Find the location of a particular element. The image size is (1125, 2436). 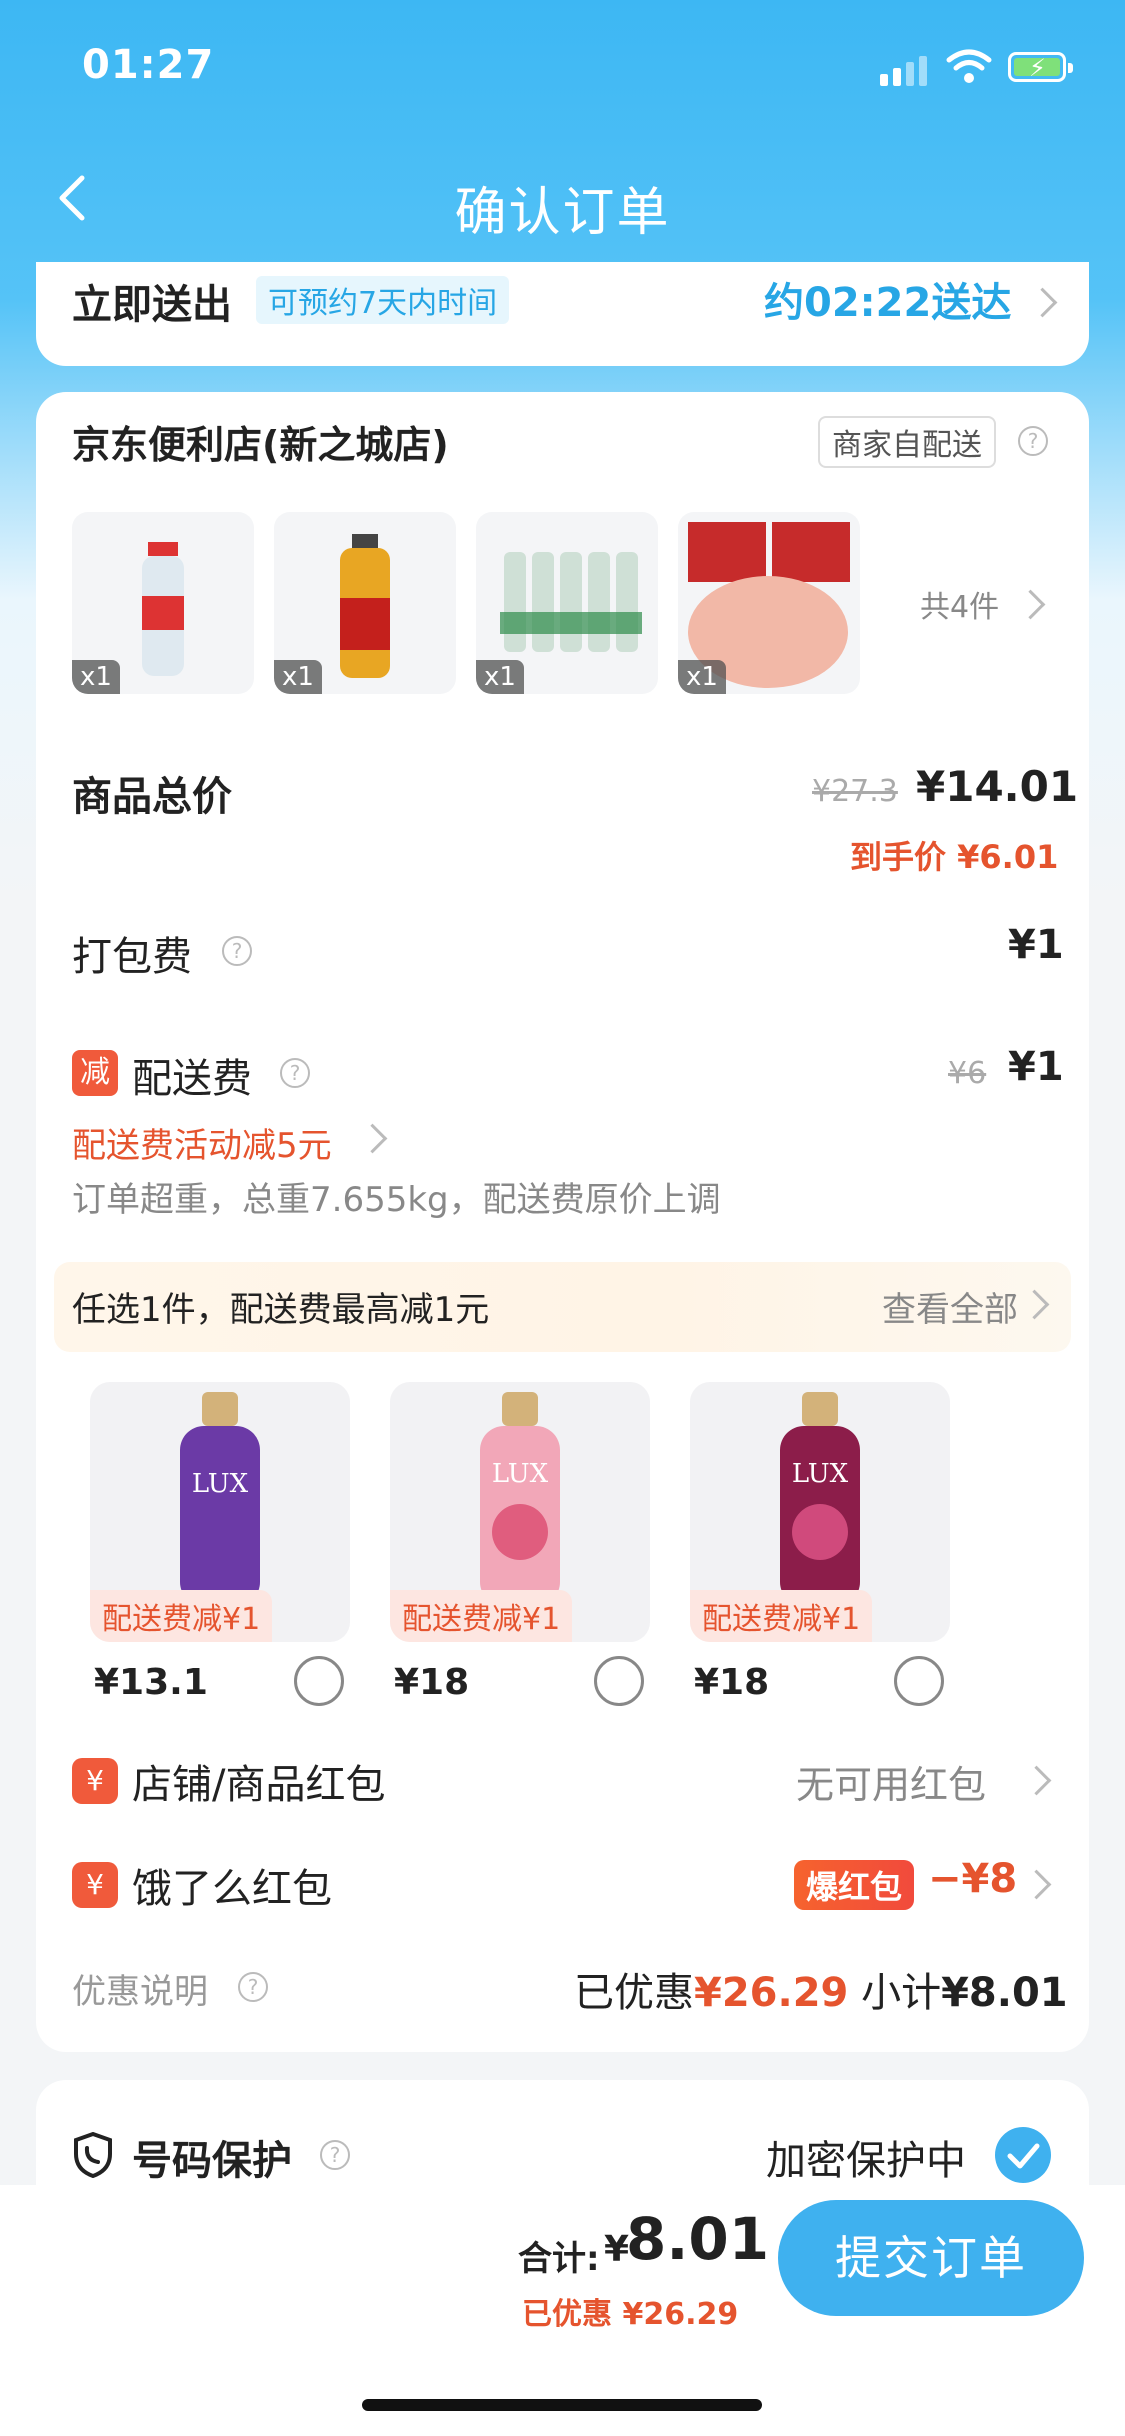

packing-fee-label: 打包费 is located at coordinates (132, 957).